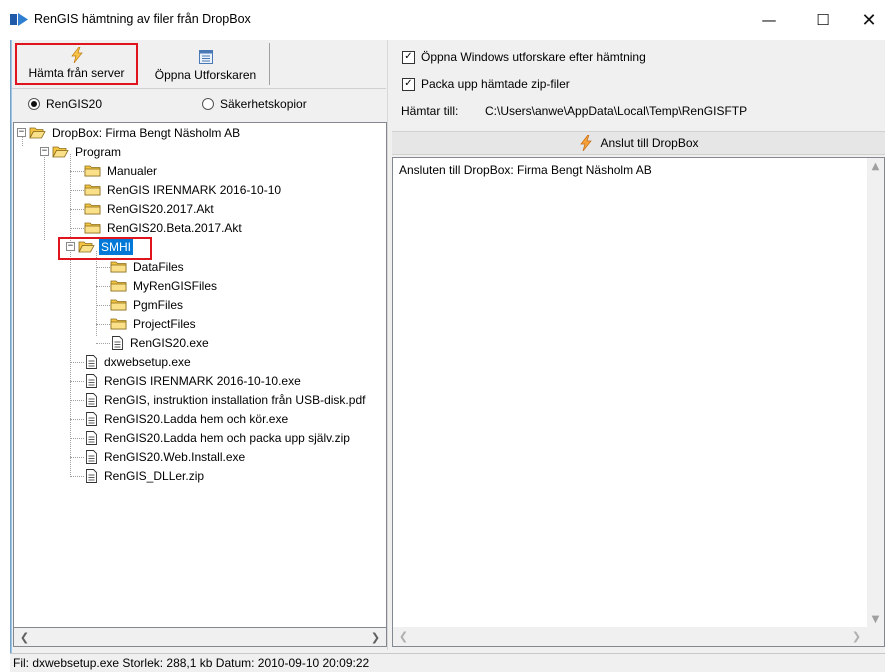 The width and height of the screenshot is (885, 672). What do you see at coordinates (430, 111) in the screenshot?
I see `destination-label: Hämtar till:` at bounding box center [430, 111].